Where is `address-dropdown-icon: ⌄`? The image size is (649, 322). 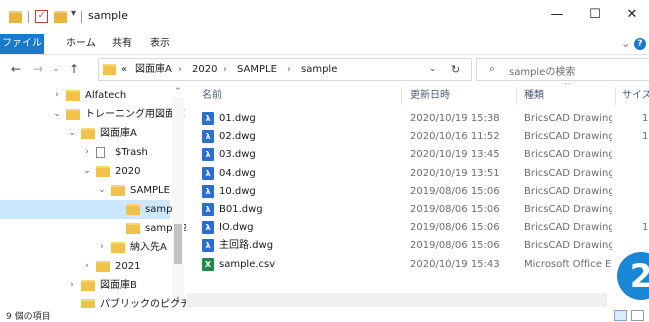
address-dropdown-icon: ⌄ is located at coordinates (433, 69).